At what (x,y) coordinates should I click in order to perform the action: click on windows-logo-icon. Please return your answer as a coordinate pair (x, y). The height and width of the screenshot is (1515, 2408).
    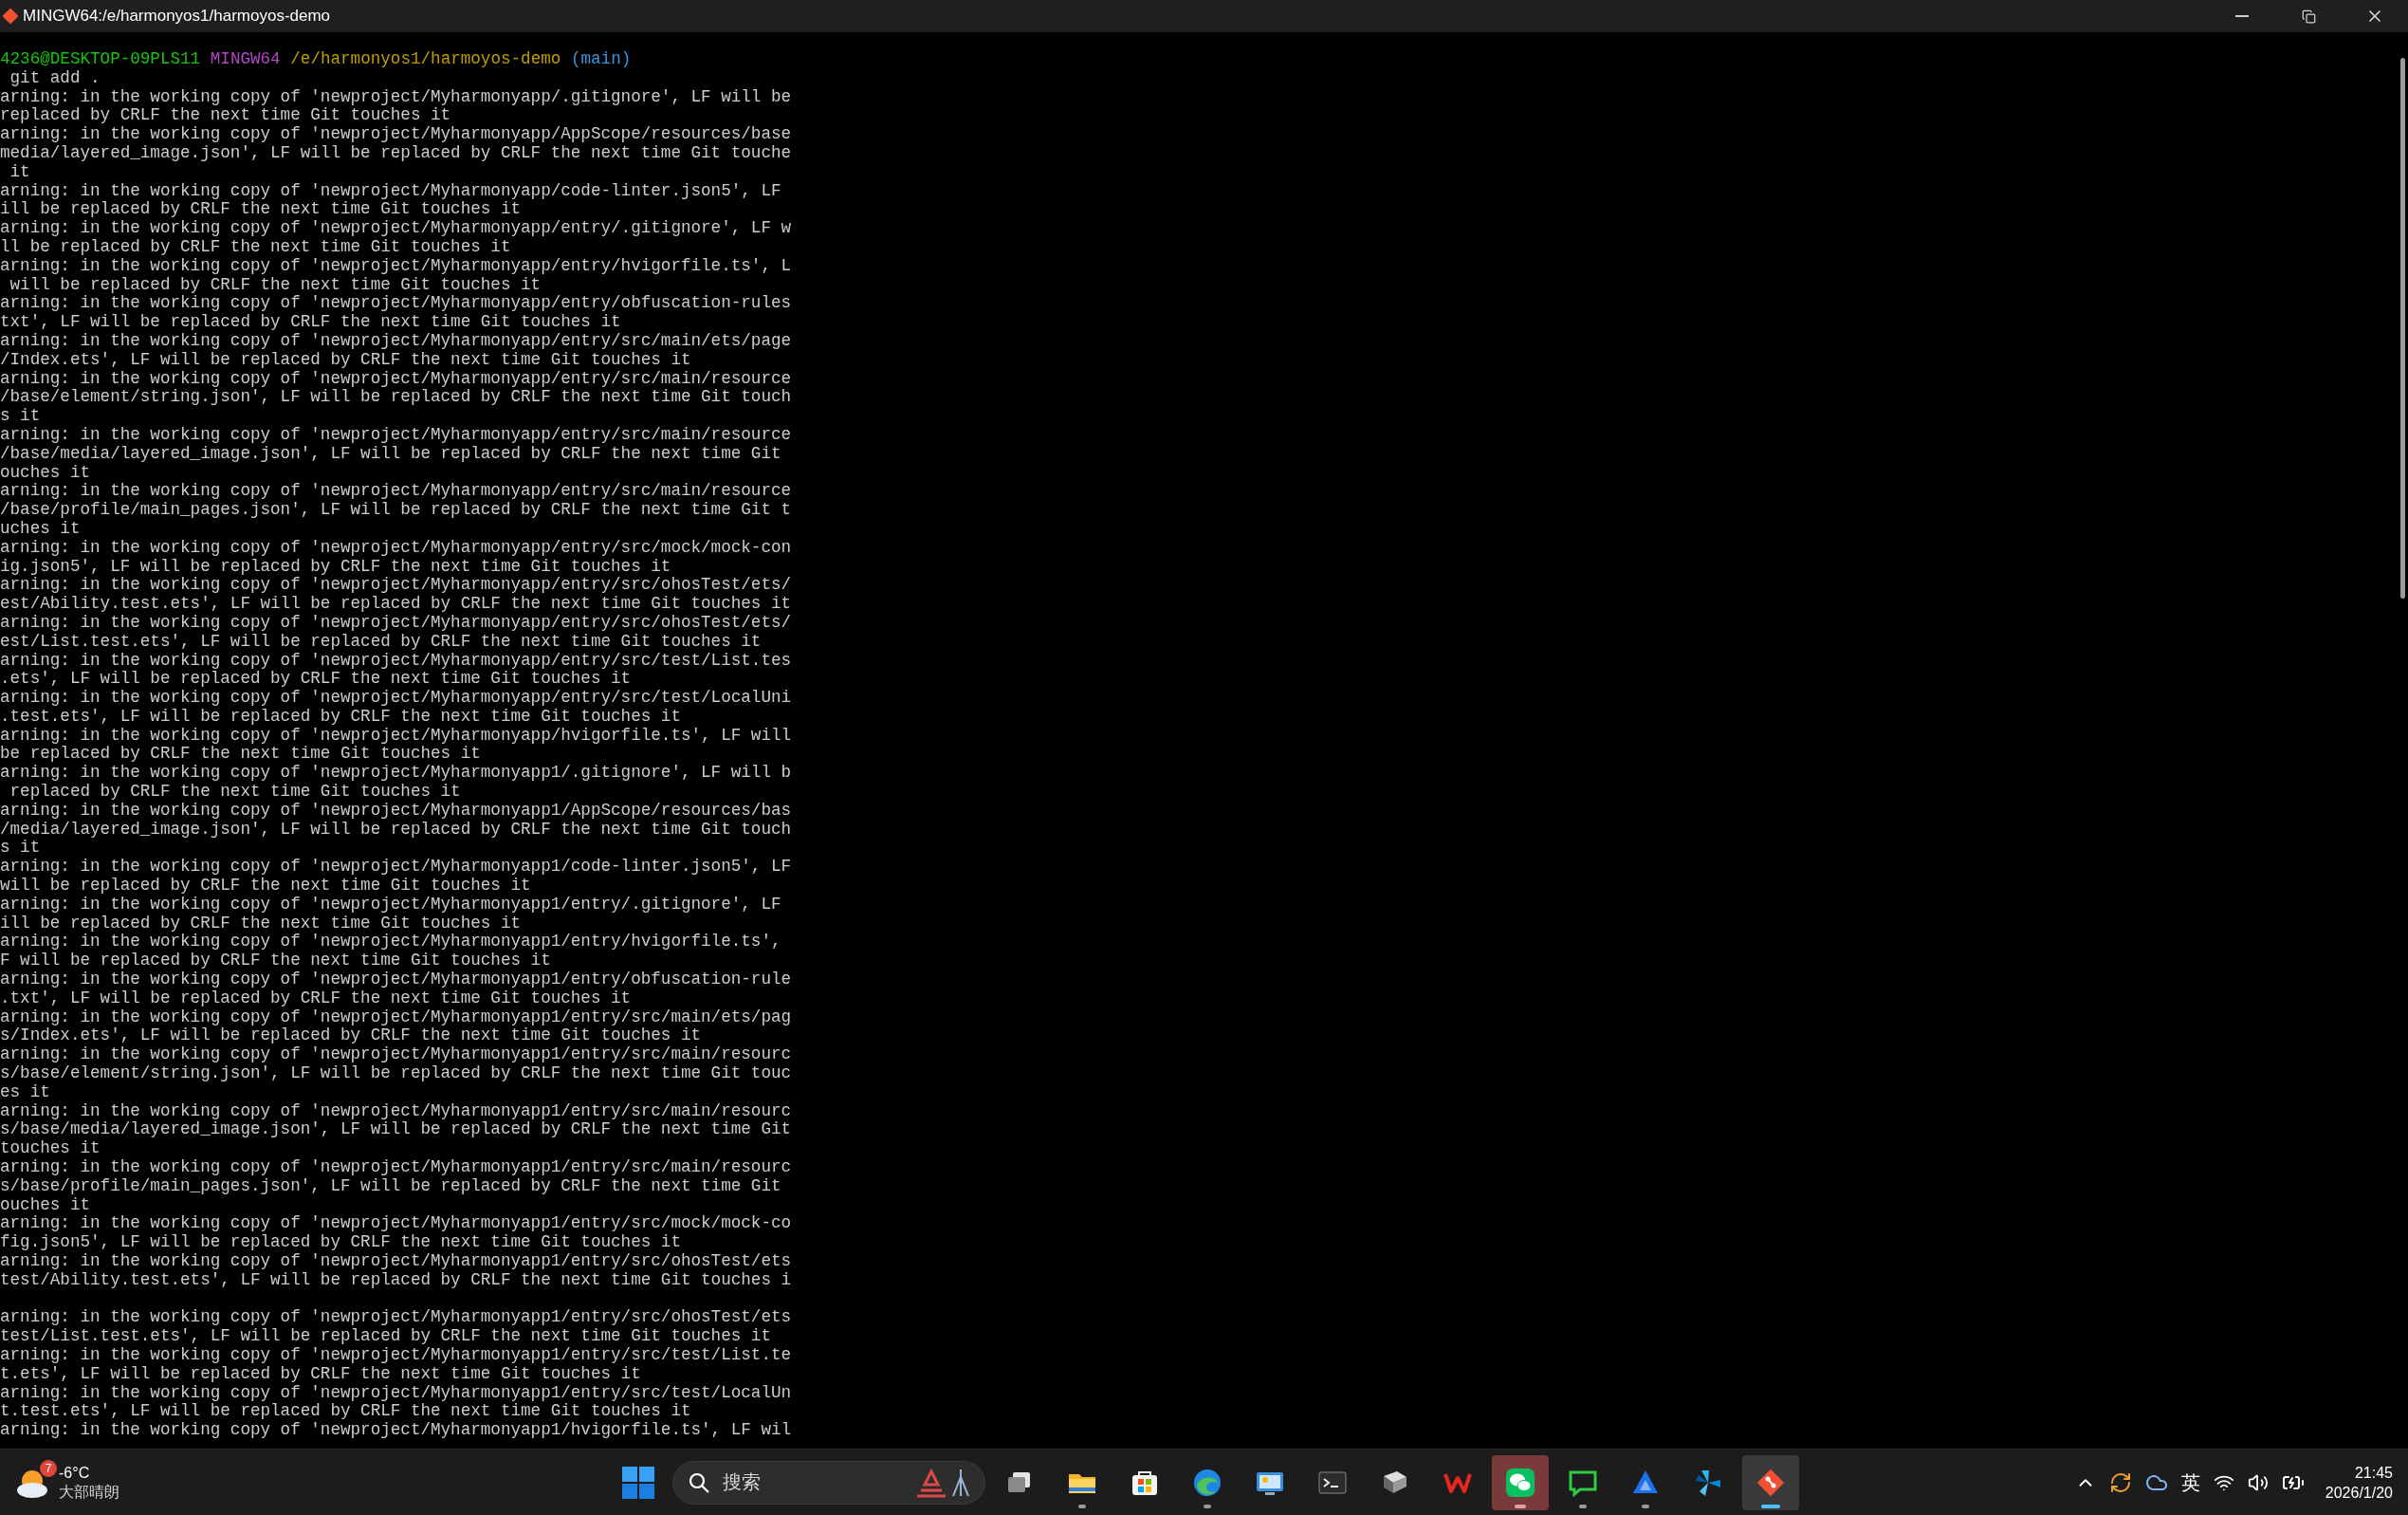
    Looking at the image, I should click on (637, 1482).